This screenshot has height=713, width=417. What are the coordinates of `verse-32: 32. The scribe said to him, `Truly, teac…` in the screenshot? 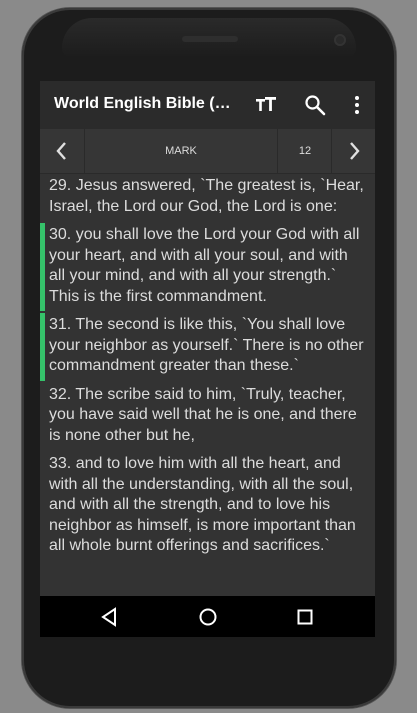 It's located at (207, 418).